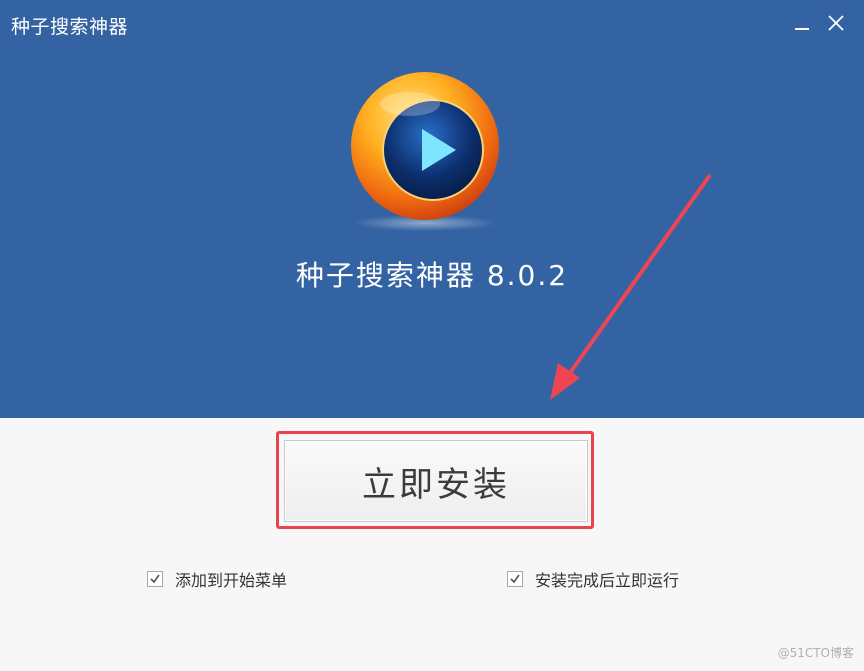 The width and height of the screenshot is (864, 671). What do you see at coordinates (607, 580) in the screenshot?
I see `run-after-install-label: 安装完成后立即运行` at bounding box center [607, 580].